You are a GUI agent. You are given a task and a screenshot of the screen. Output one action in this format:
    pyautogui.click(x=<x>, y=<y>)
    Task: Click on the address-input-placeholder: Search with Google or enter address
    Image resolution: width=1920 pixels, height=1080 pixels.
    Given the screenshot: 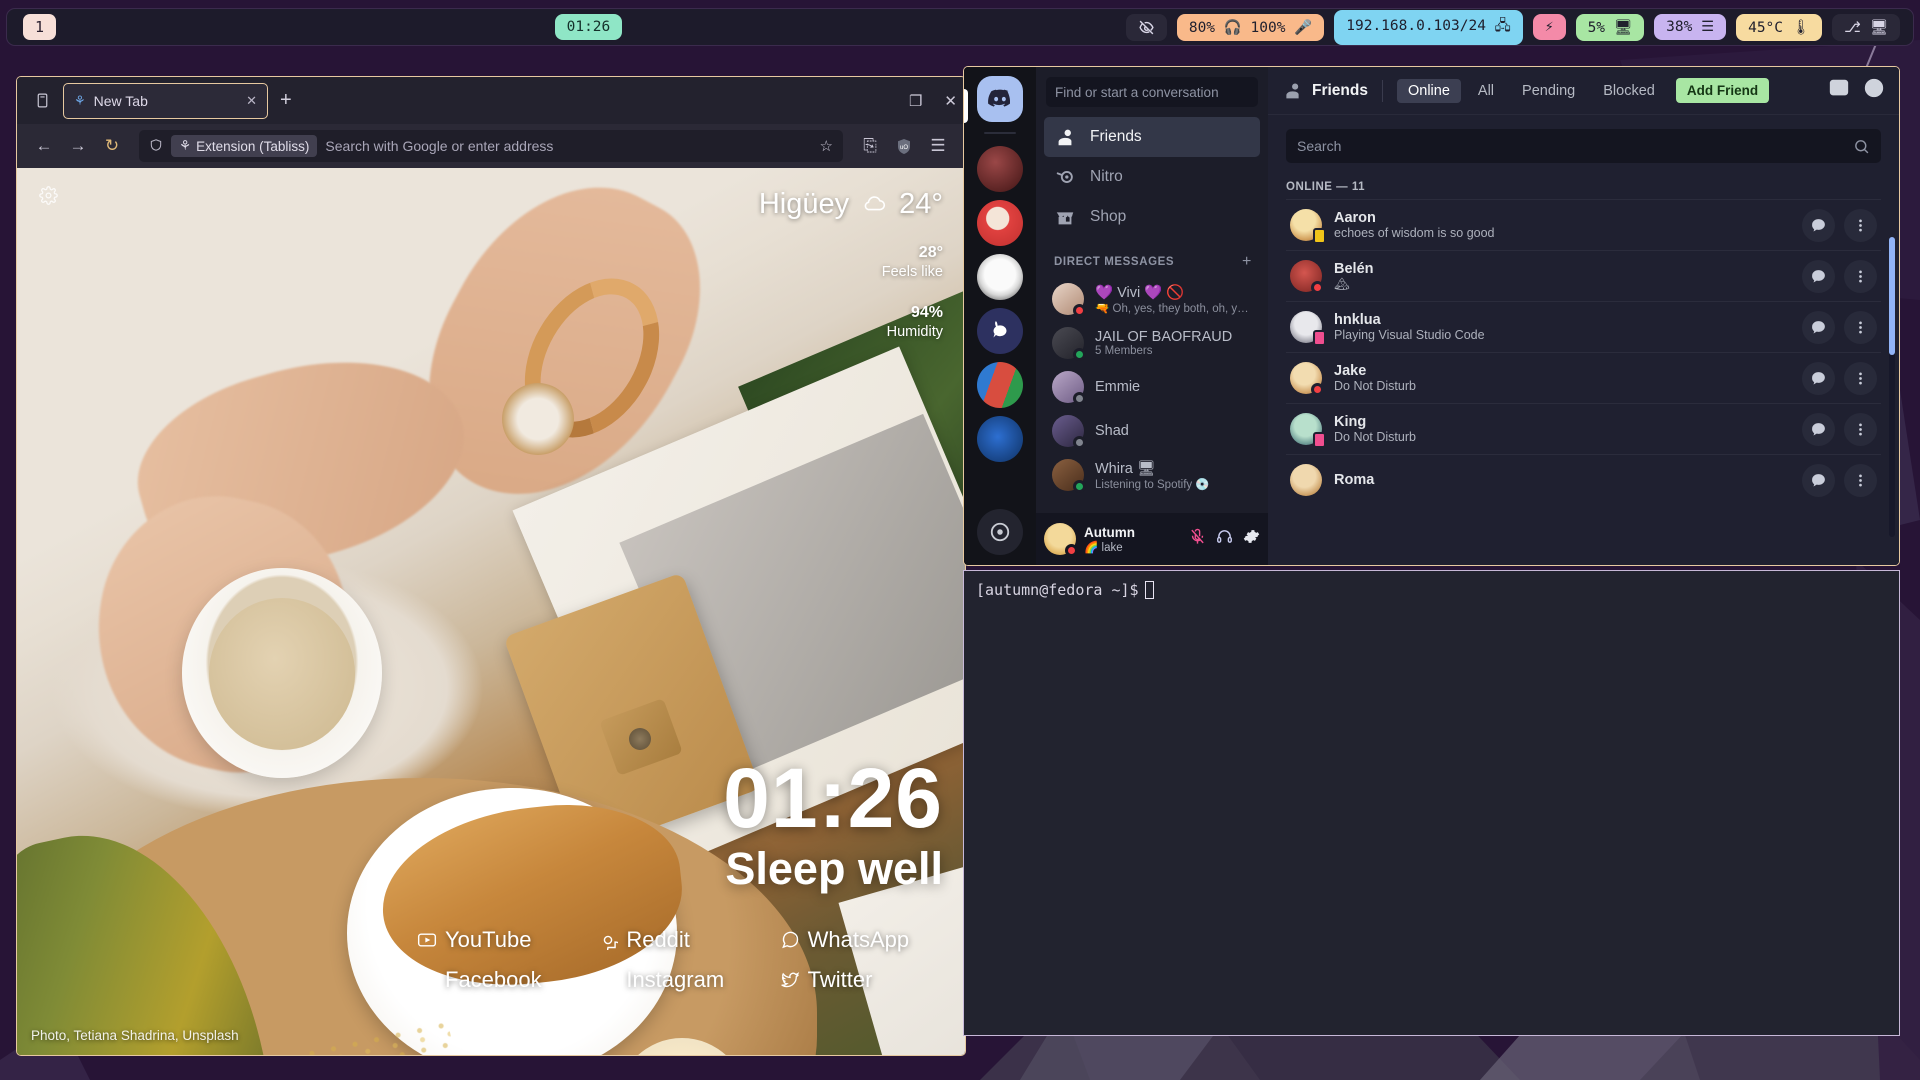 What is the action you would take?
    pyautogui.click(x=568, y=146)
    